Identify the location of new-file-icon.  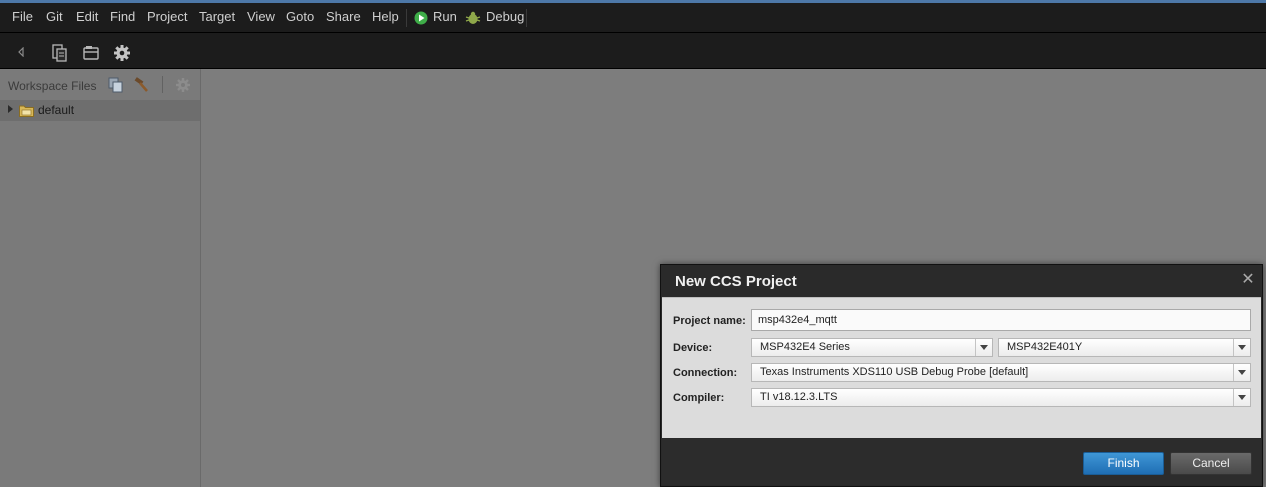
(60, 53).